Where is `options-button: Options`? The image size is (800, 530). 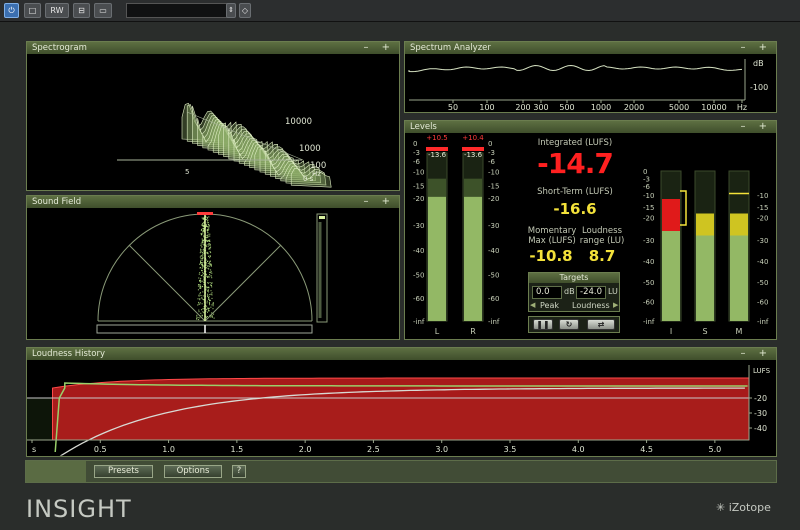
options-button: Options is located at coordinates (193, 471).